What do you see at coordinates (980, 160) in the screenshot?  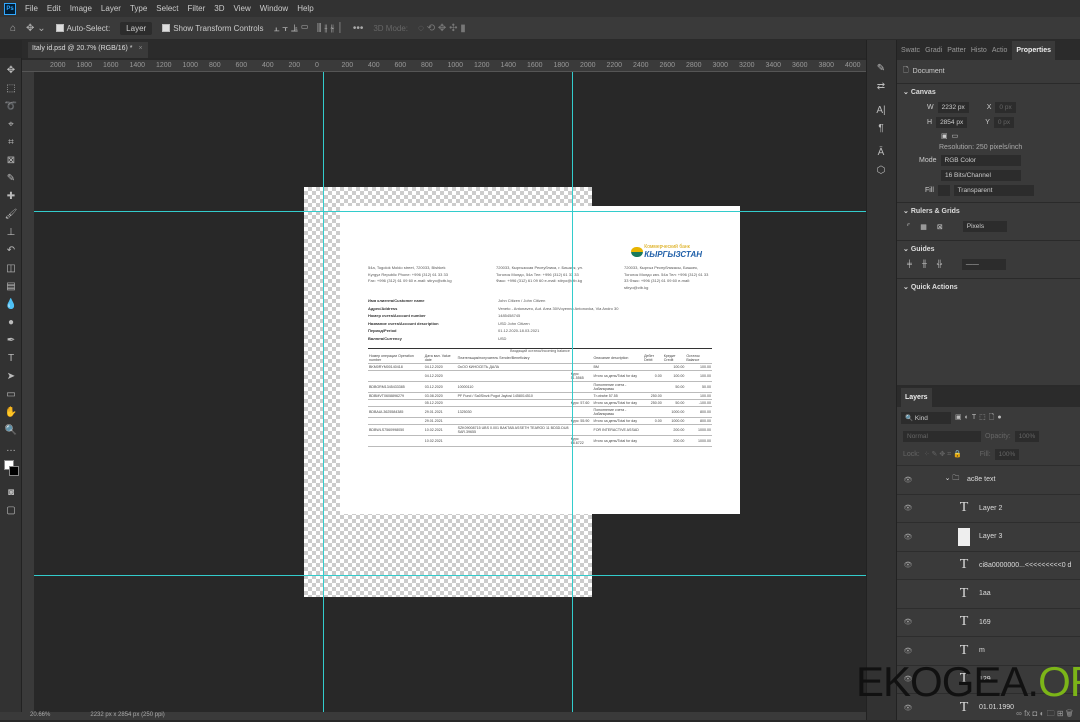 I see `mode-dropdown: RGB Color` at bounding box center [980, 160].